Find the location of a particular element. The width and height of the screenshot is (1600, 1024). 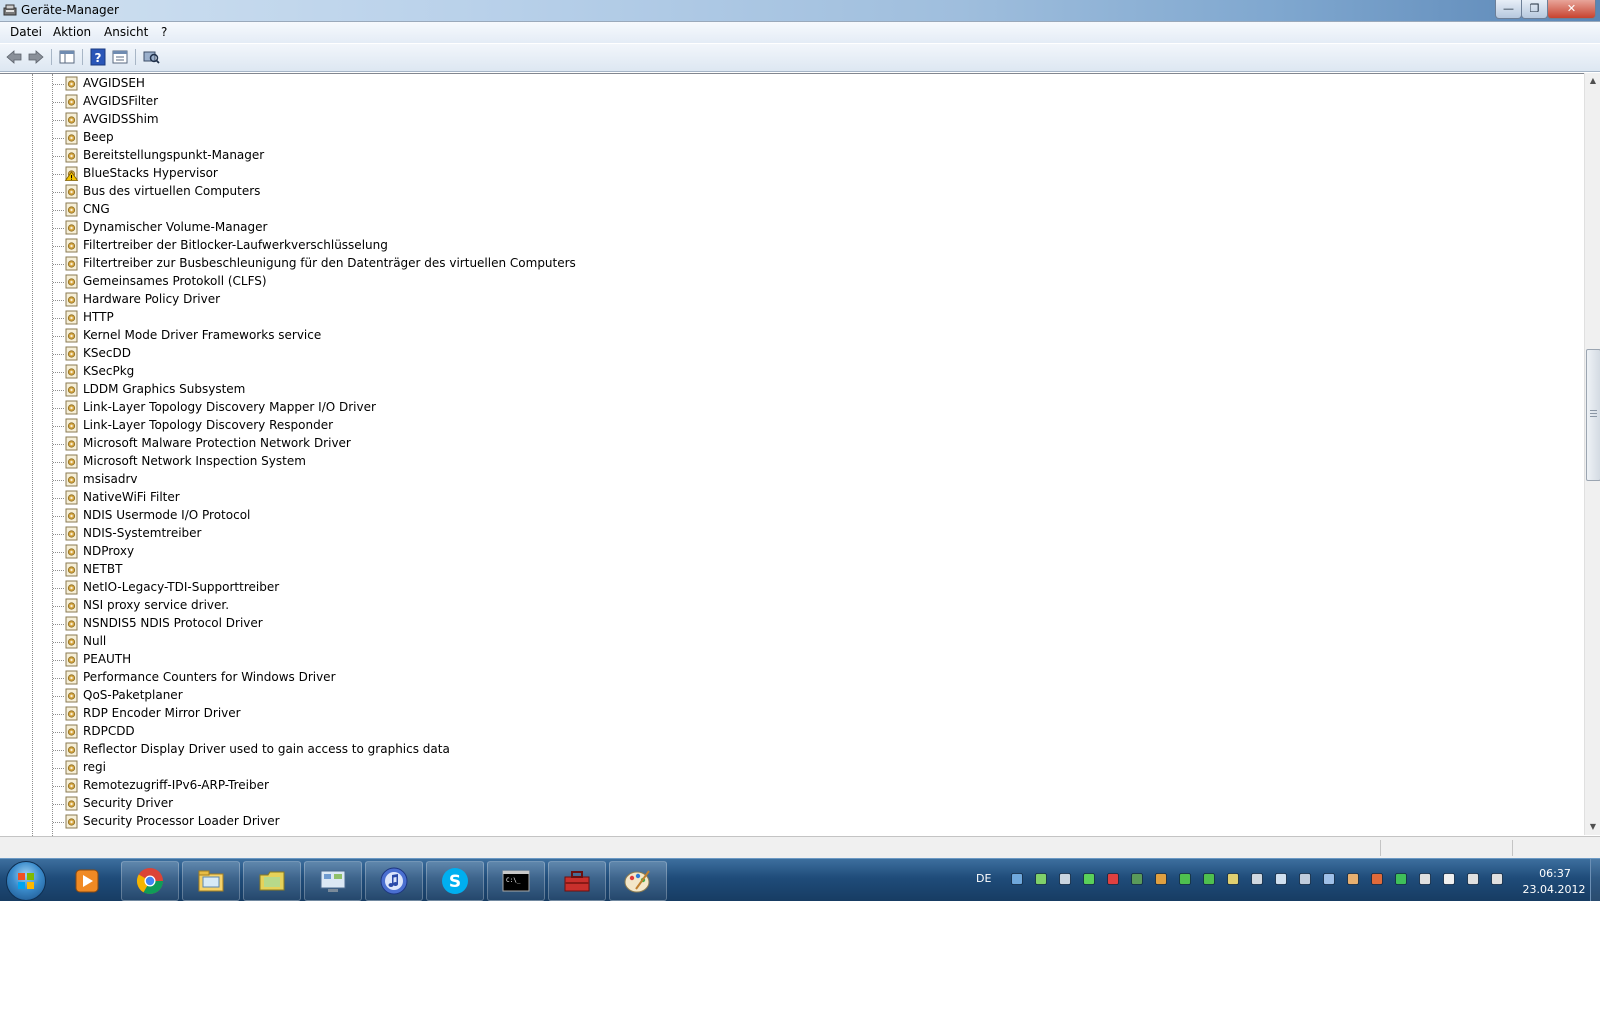

menu-help: ? is located at coordinates (164, 32).